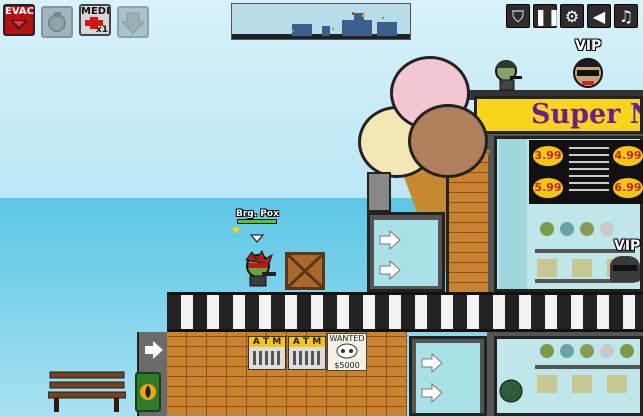 The height and width of the screenshot is (417, 643). I want to click on minimap, so click(321, 21).